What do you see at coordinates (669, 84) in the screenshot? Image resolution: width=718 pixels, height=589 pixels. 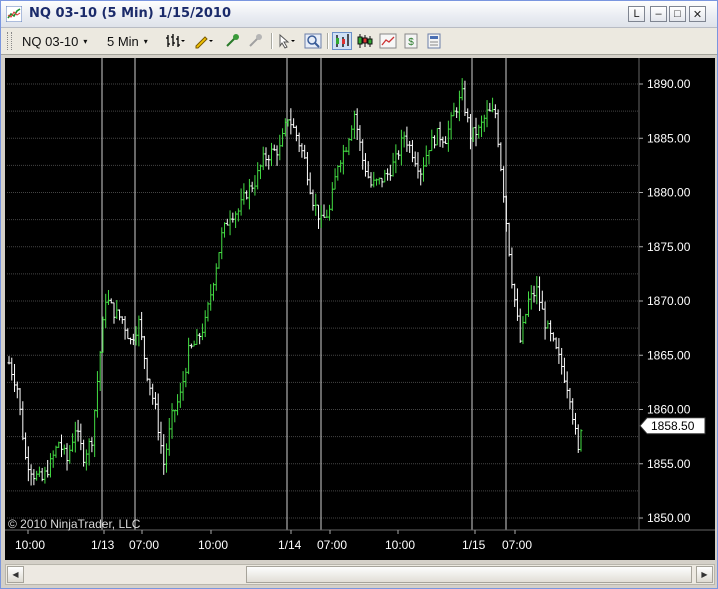 I see `price-tick-label: 1890.00` at bounding box center [669, 84].